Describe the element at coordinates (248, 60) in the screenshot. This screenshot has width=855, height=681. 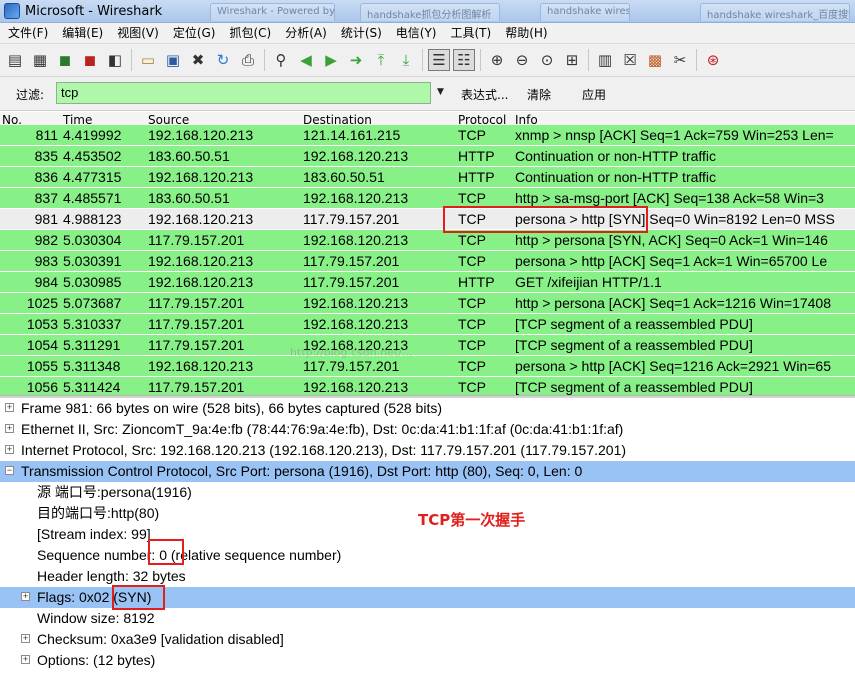
I see `print-icon: ⎙` at that location.